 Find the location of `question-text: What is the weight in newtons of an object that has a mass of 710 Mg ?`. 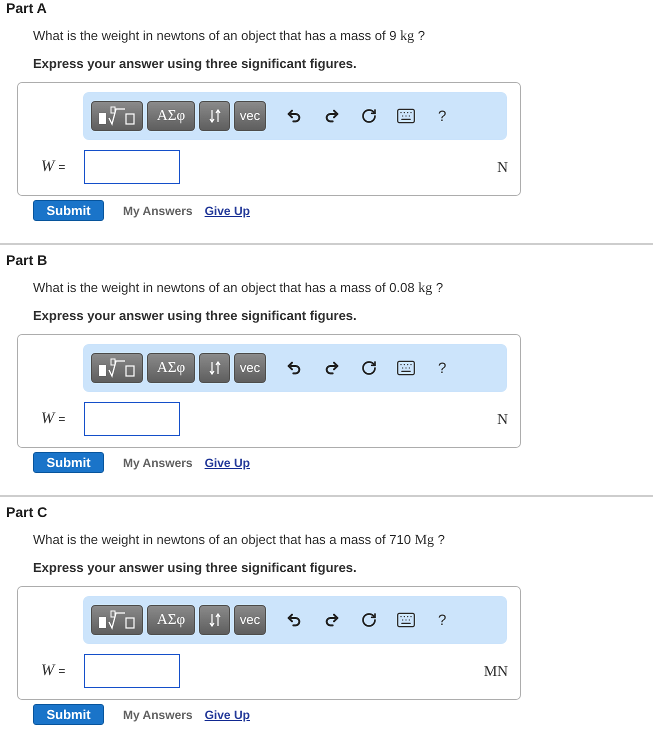

question-text: What is the weight in newtons of an object that has a mass of 710 Mg ? is located at coordinates (239, 540).